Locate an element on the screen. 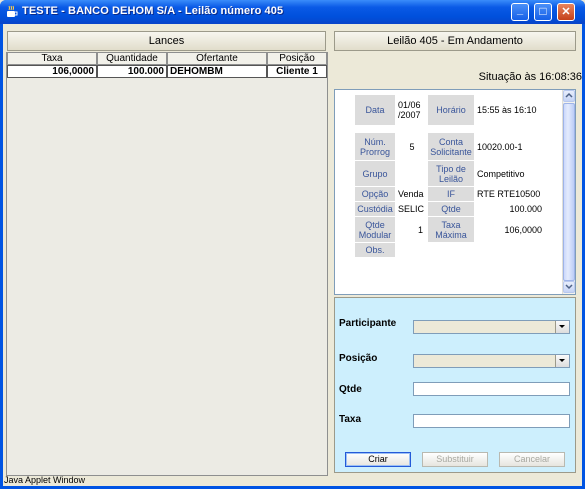  lances-table-header: Taxa Quantidade Ofertante Posição is located at coordinates (167, 59).